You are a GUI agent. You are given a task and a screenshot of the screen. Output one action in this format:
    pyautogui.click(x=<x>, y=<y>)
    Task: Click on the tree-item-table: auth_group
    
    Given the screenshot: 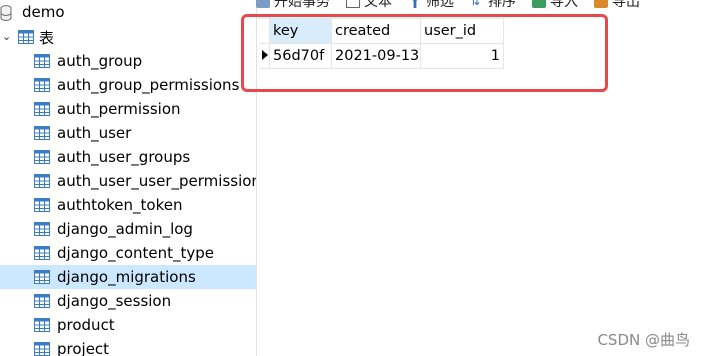 What is the action you would take?
    pyautogui.click(x=128, y=61)
    